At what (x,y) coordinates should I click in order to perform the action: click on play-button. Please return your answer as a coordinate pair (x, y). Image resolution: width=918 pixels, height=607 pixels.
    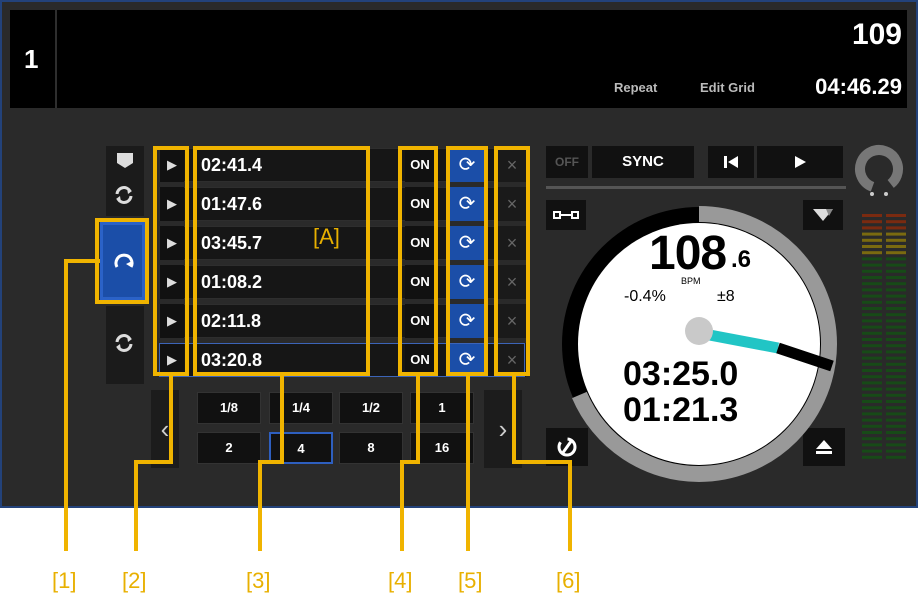
    Looking at the image, I should click on (800, 162).